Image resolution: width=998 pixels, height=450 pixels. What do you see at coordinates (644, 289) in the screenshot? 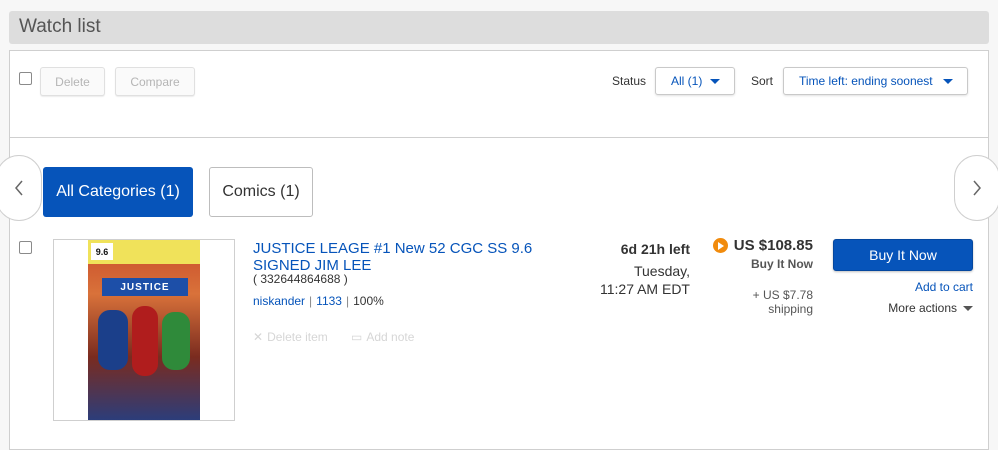
I see `end-time: 11:27 AM EDT` at bounding box center [644, 289].